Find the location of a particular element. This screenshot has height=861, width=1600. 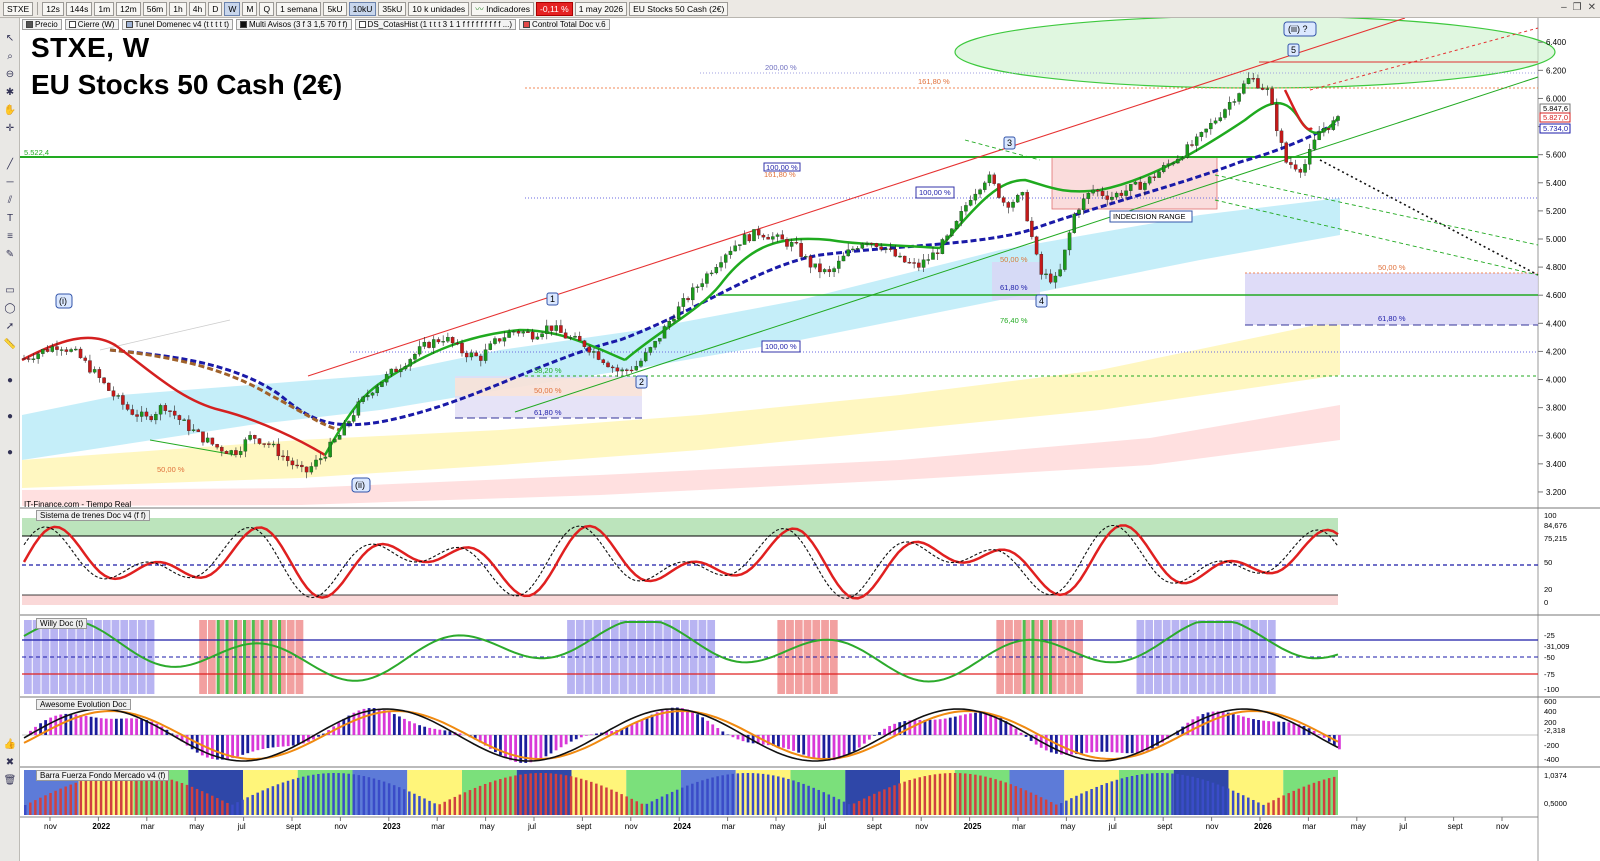

close-icon: ✕ is located at coordinates (1592, 7).